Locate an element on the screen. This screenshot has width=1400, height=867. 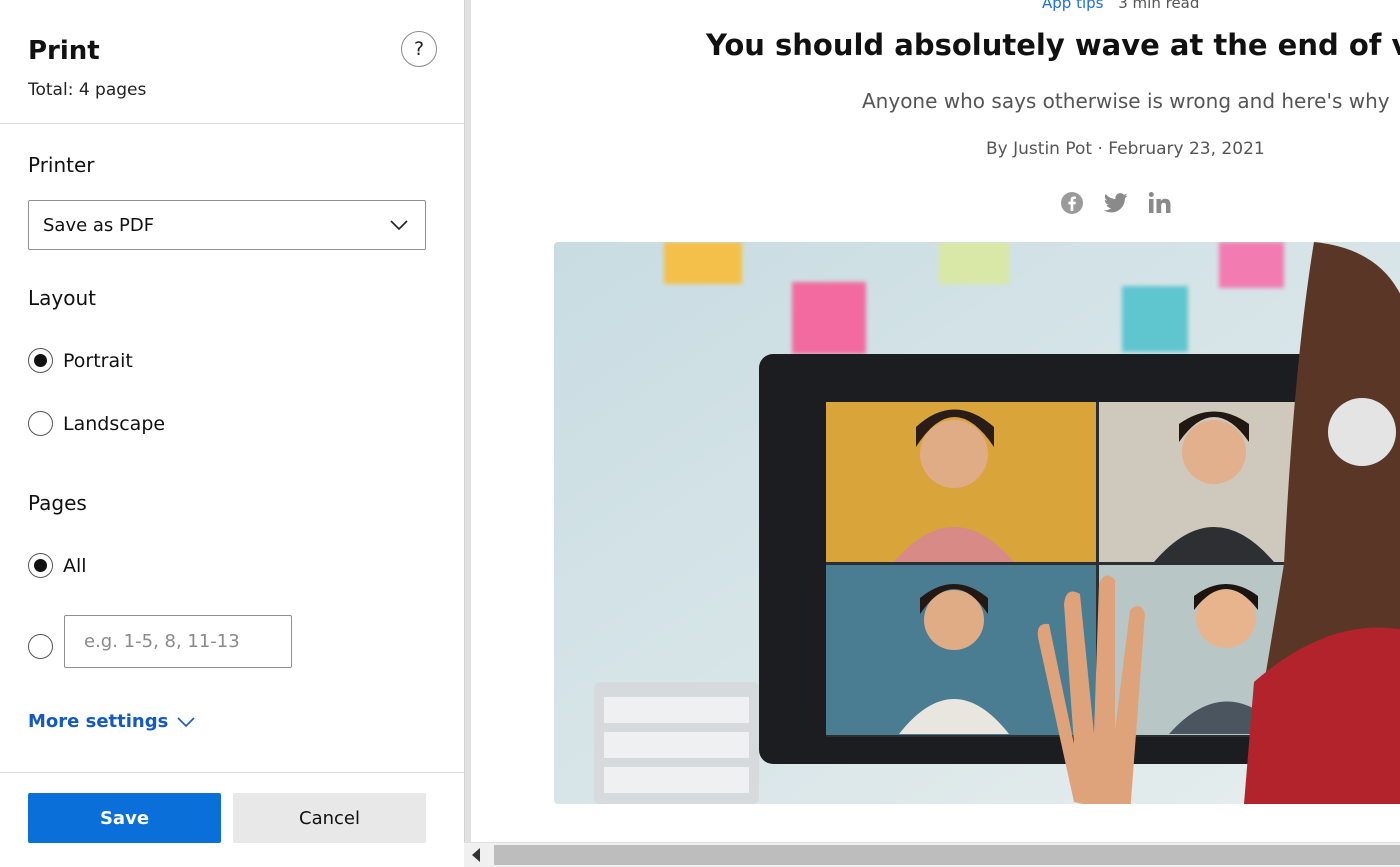
help-icon: ? is located at coordinates (419, 49).